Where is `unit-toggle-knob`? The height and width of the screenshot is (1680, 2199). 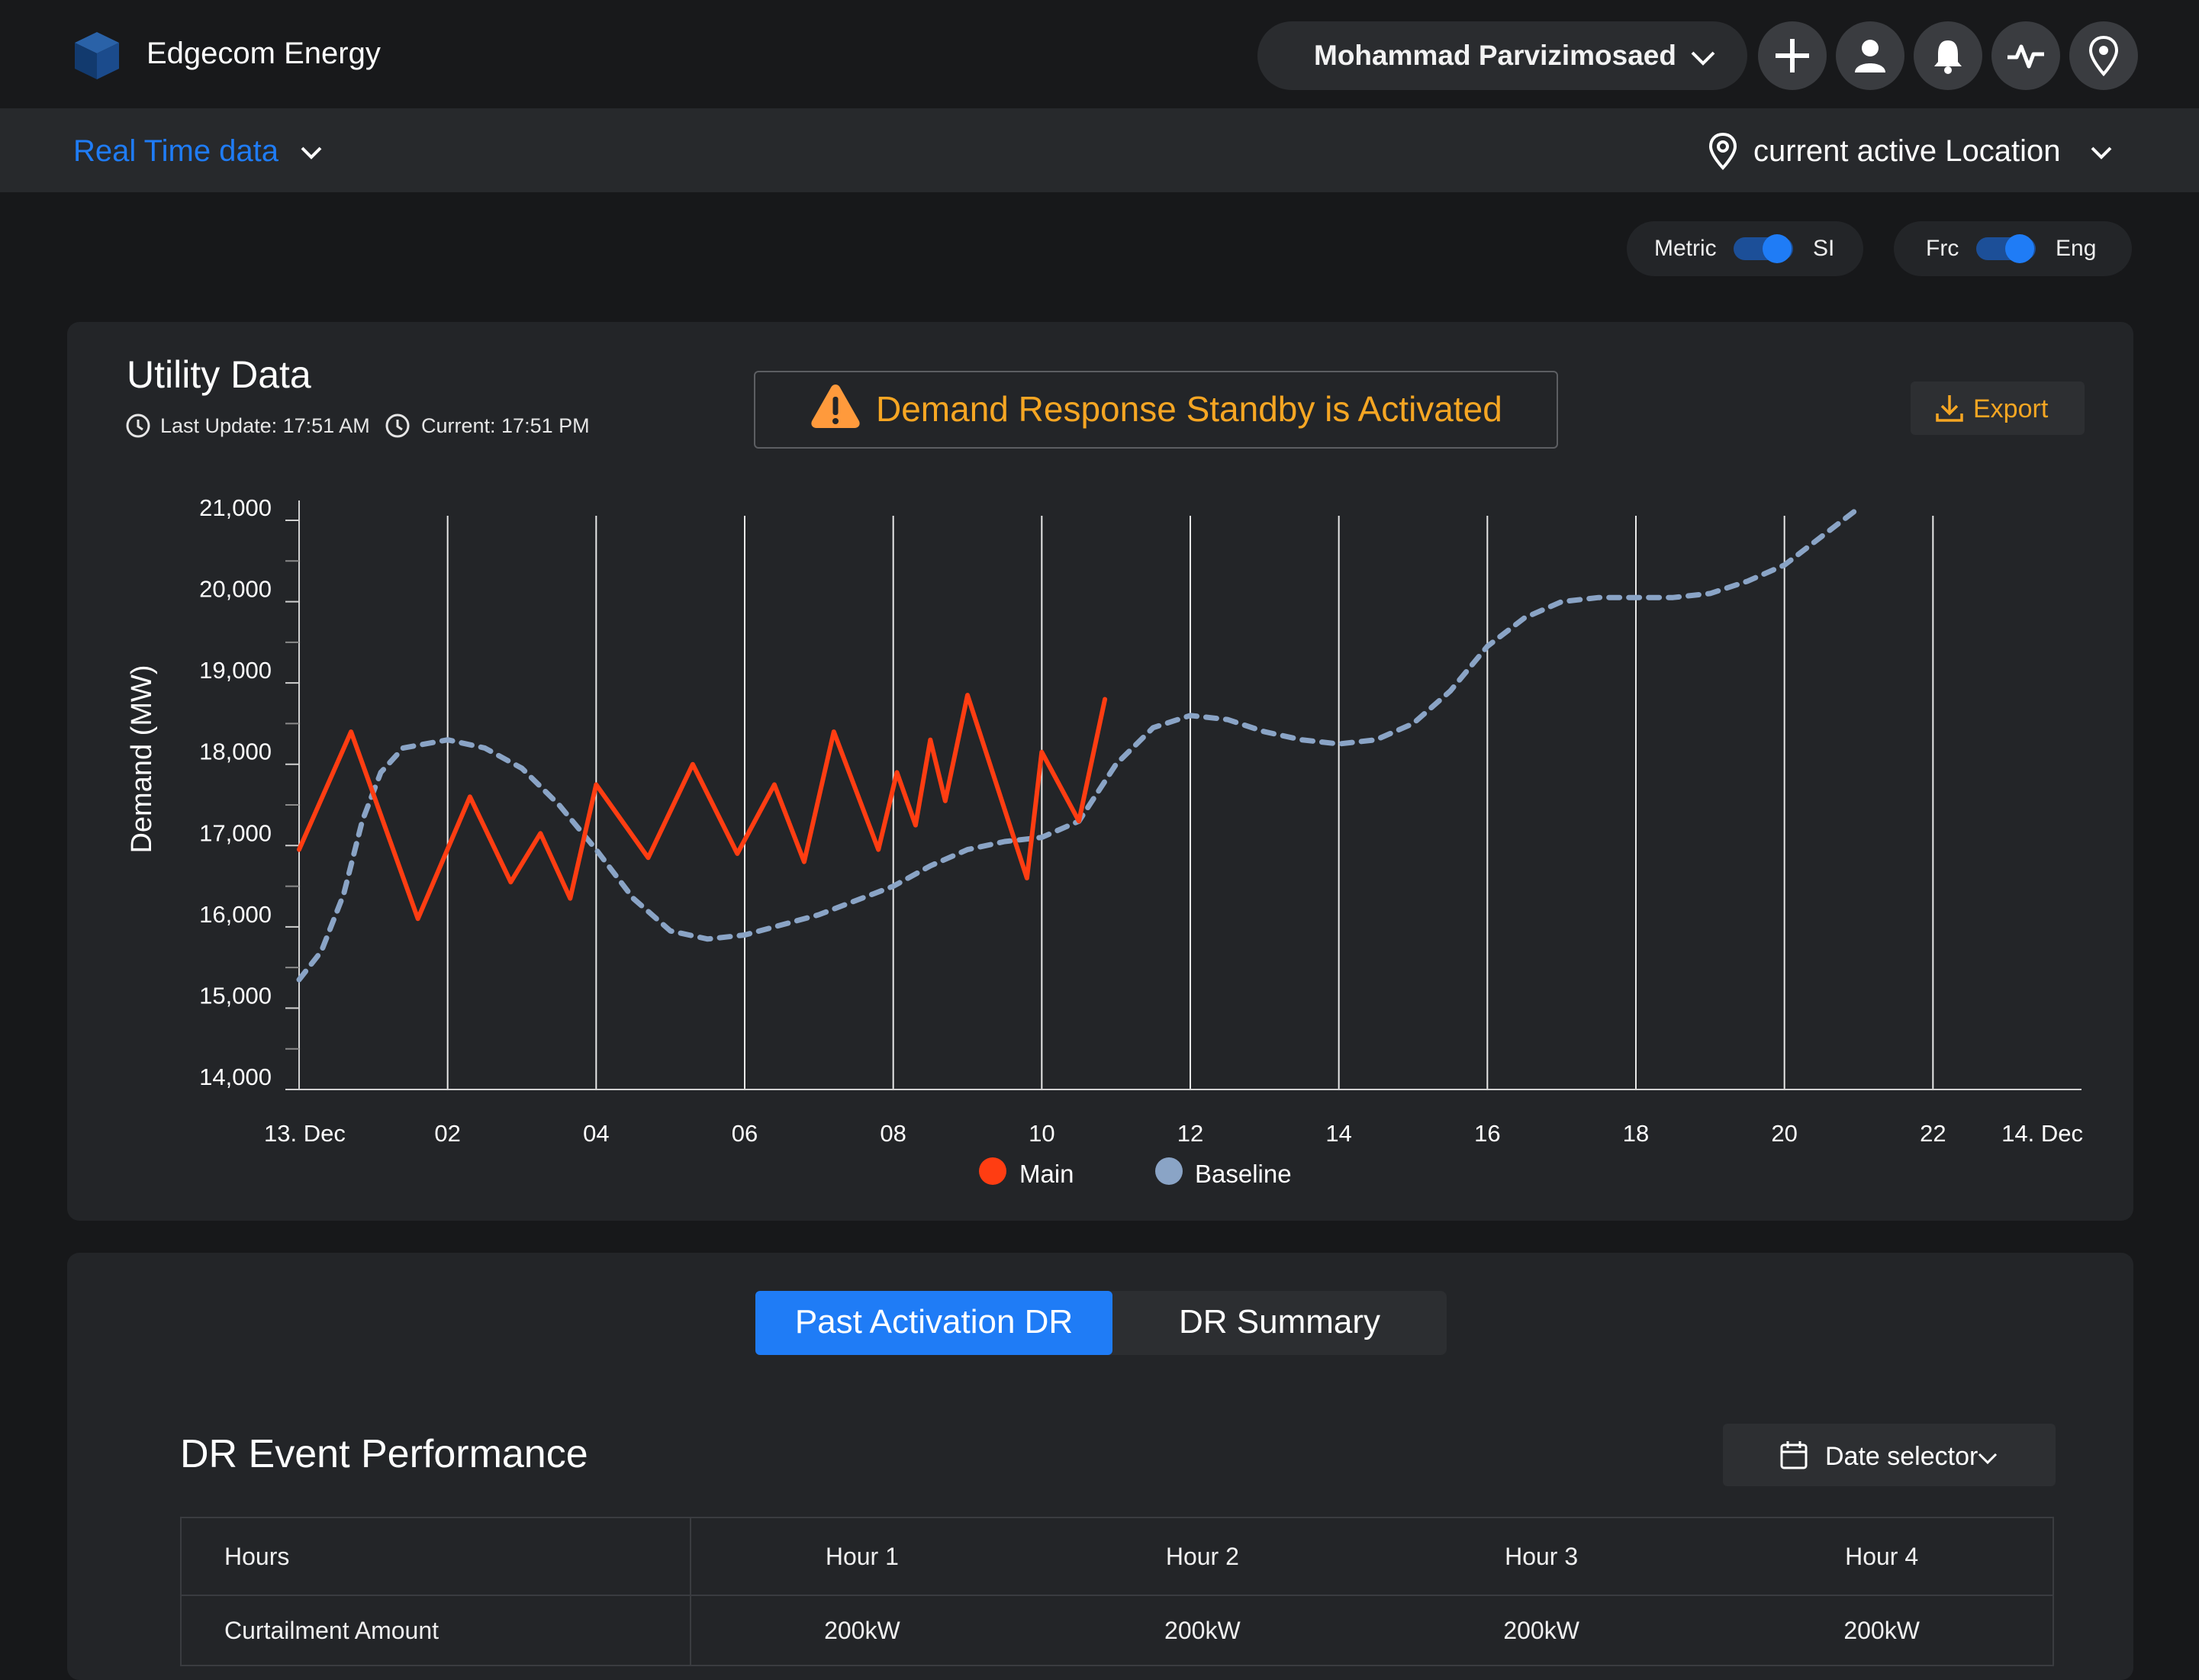
unit-toggle-knob is located at coordinates (1777, 248).